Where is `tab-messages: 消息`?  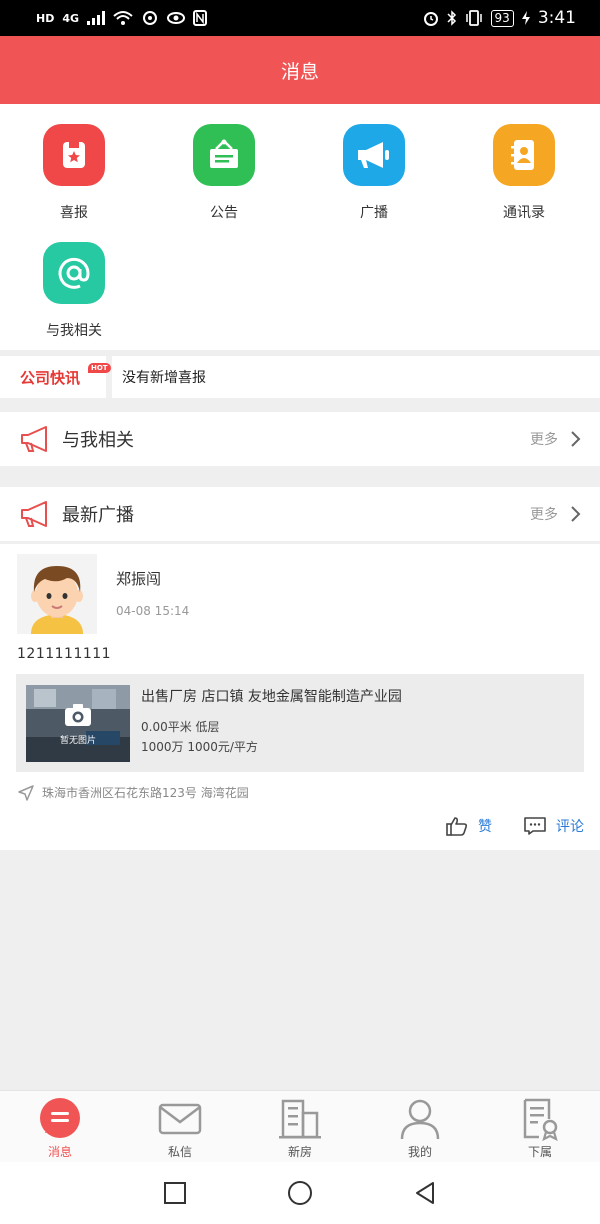
tab-messages: 消息 is located at coordinates (60, 1126).